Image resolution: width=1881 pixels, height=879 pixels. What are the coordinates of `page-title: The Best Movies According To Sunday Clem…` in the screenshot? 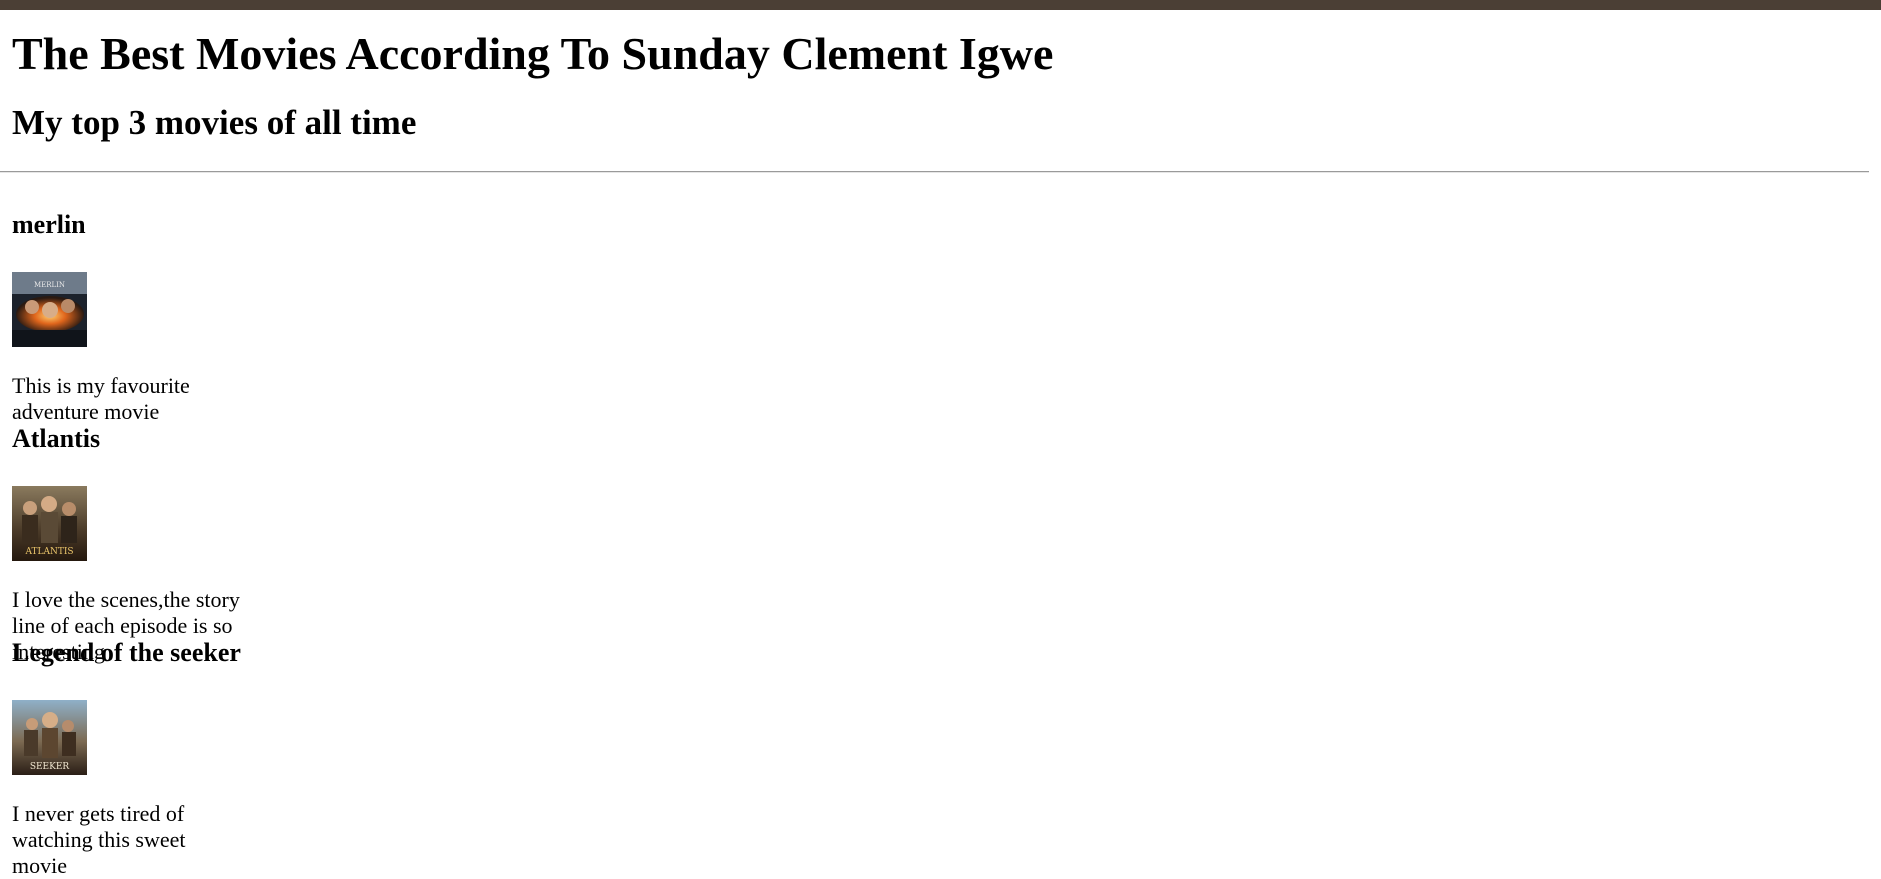 It's located at (533, 53).